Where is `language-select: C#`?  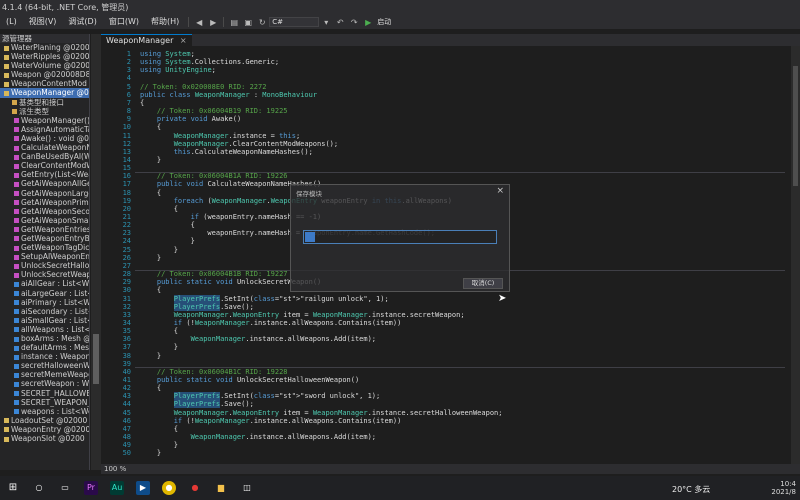 language-select: C# is located at coordinates (294, 22).